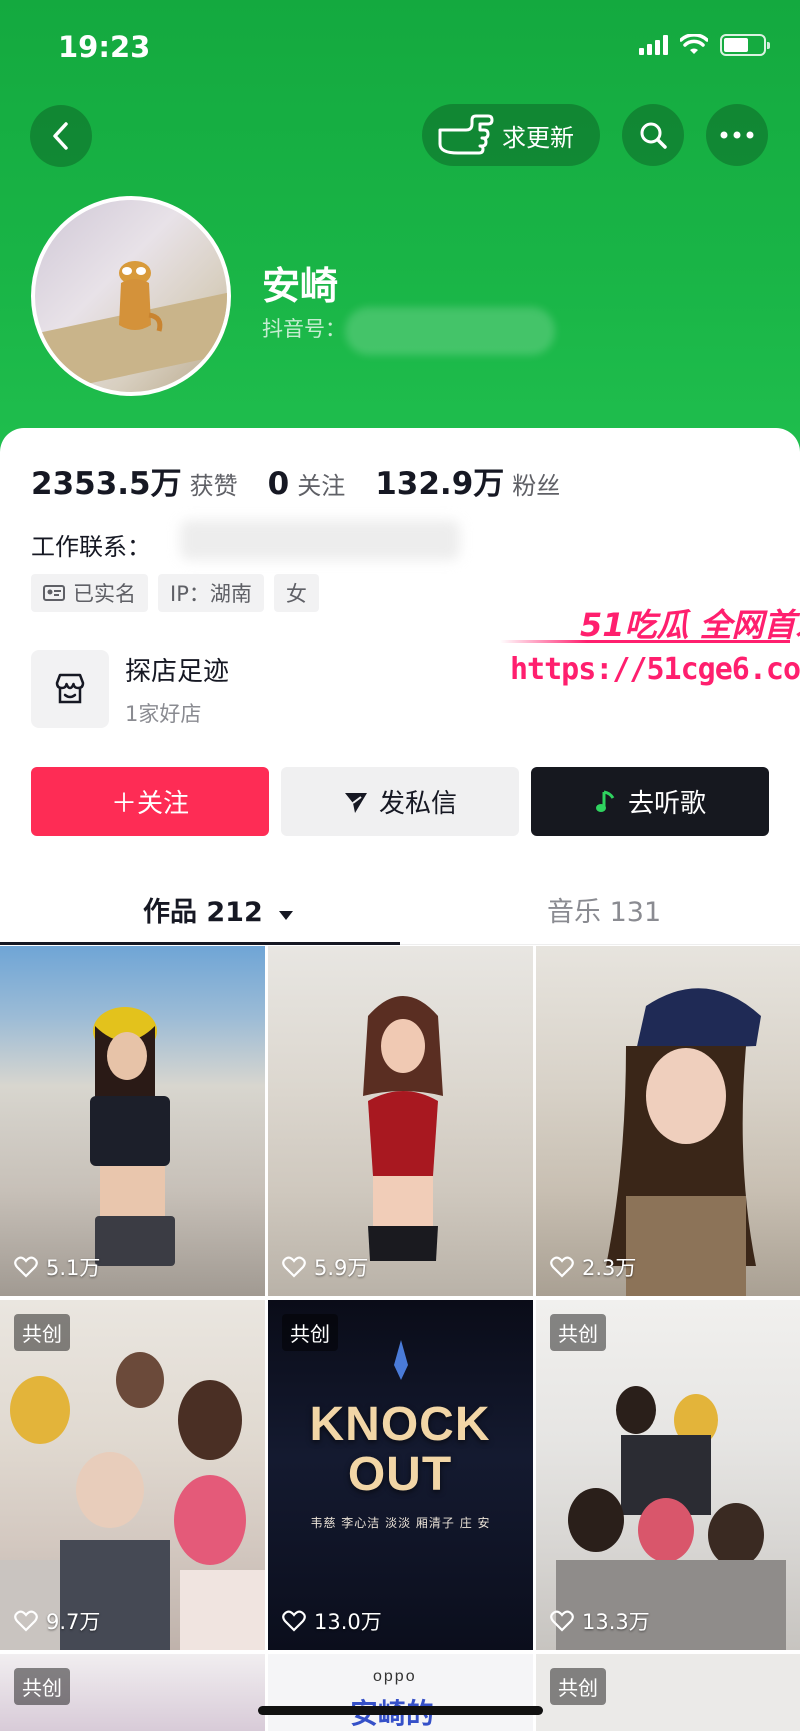  What do you see at coordinates (655, 669) in the screenshot?
I see `watermark-url: https://51cge6.com` at bounding box center [655, 669].